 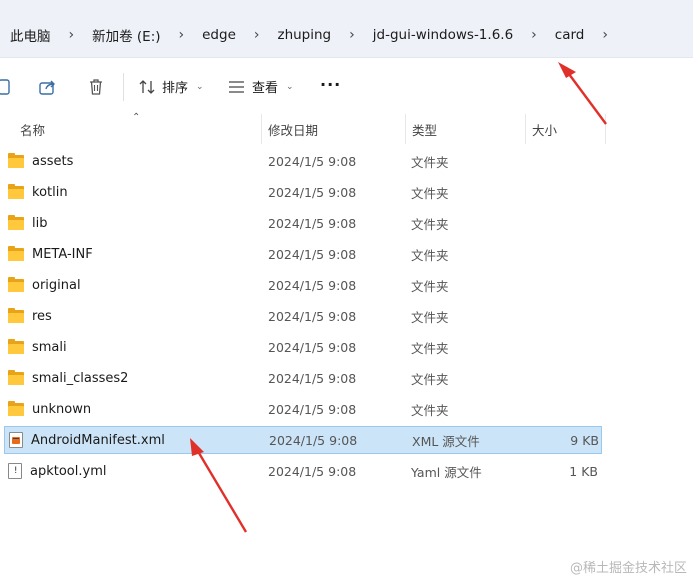 I want to click on list-item: assets 2024/1/5 9:08 文件夹, so click(x=303, y=161).